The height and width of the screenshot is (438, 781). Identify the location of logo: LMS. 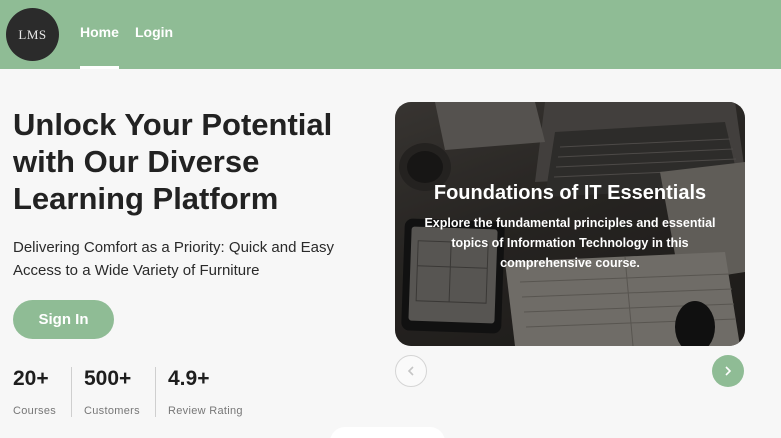
(32, 34).